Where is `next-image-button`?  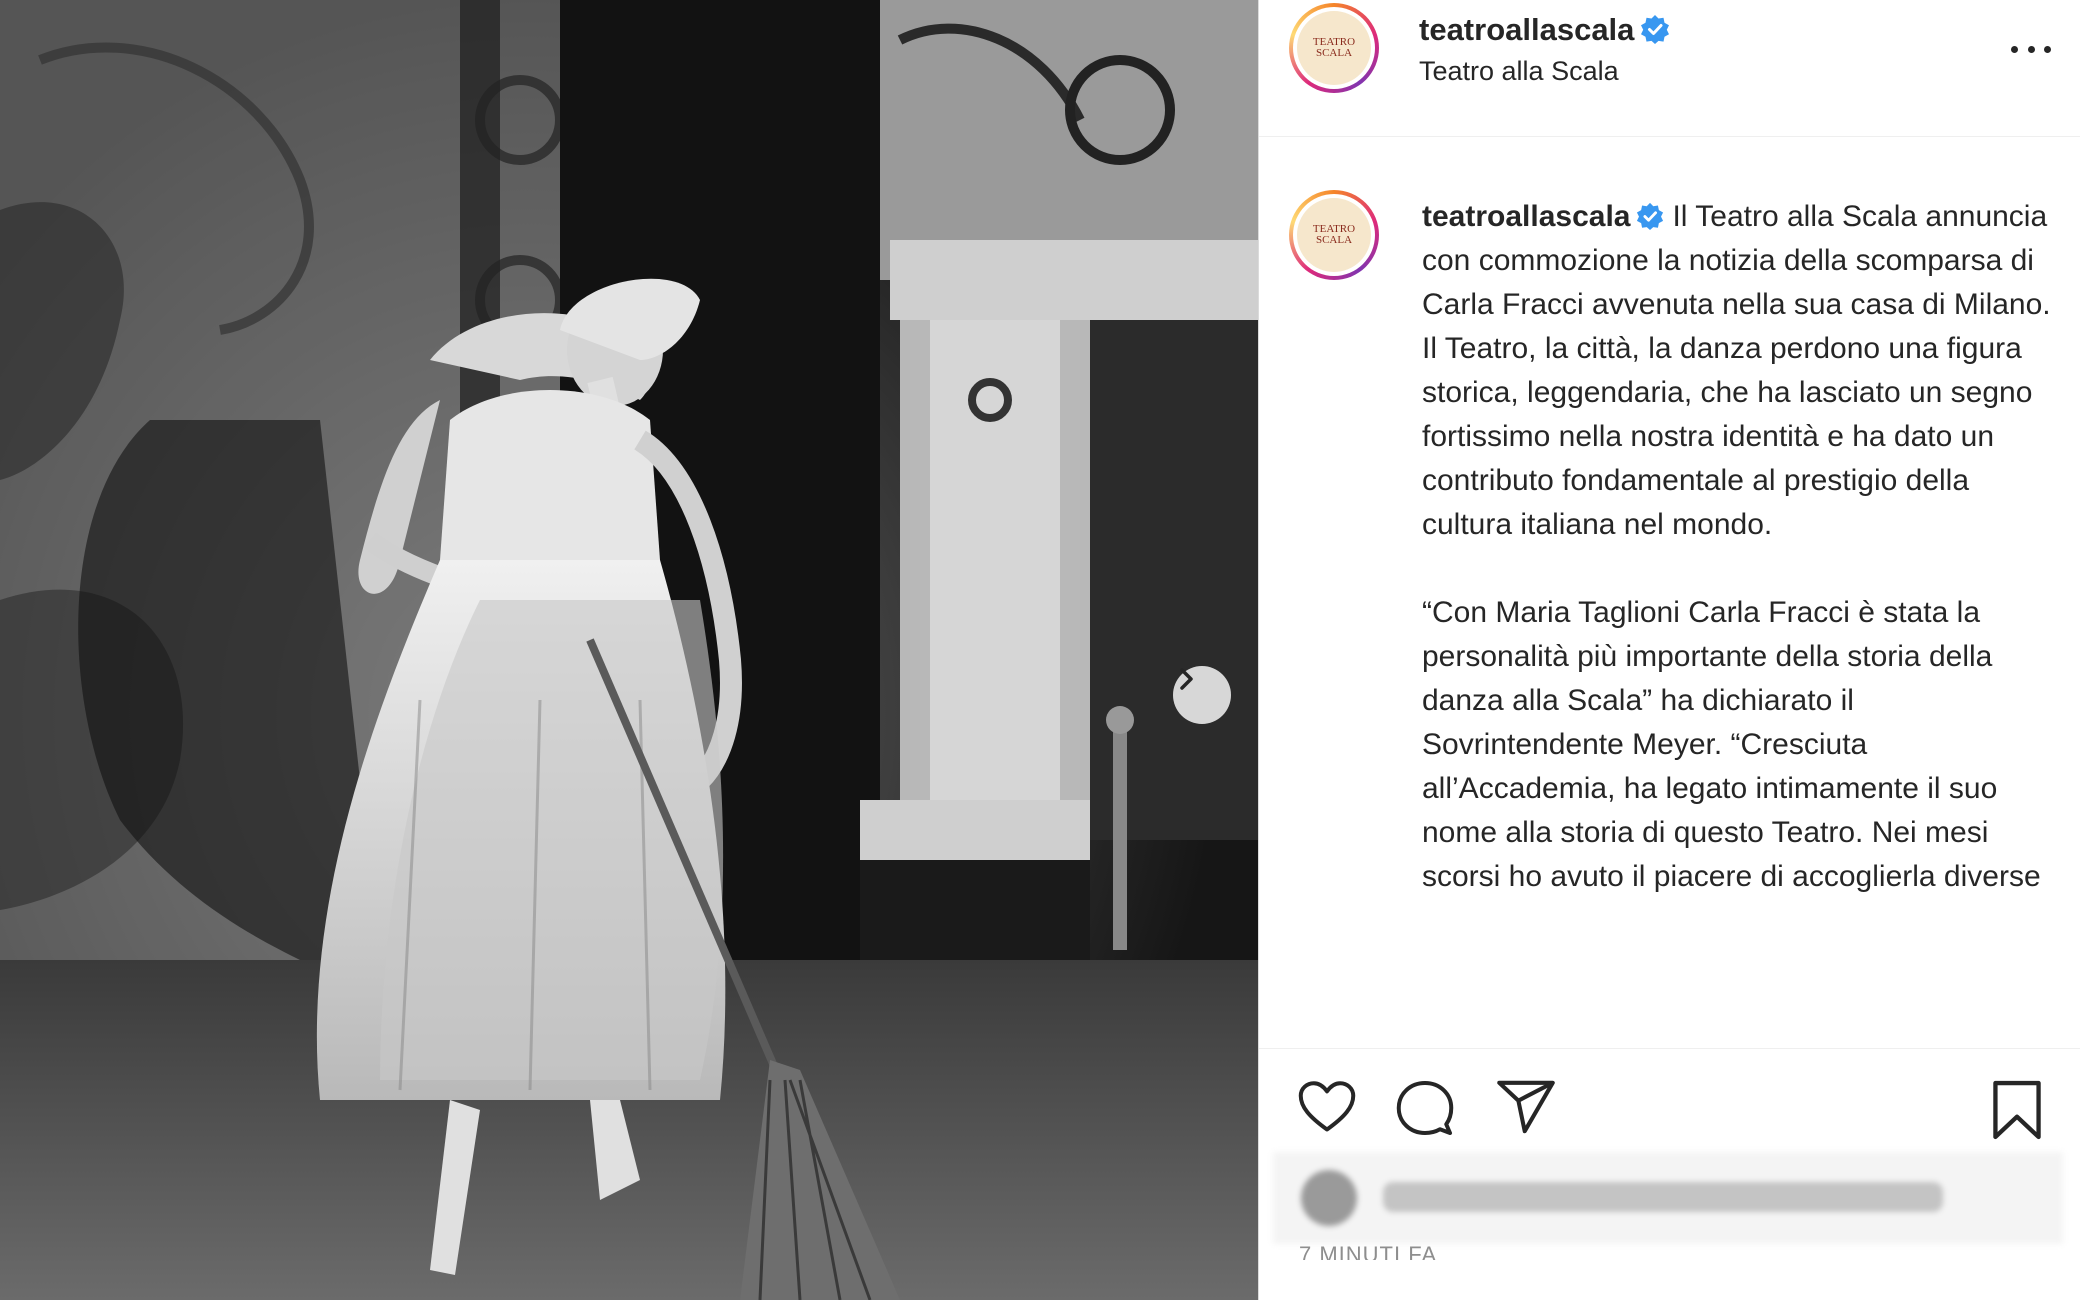
next-image-button is located at coordinates (1202, 695).